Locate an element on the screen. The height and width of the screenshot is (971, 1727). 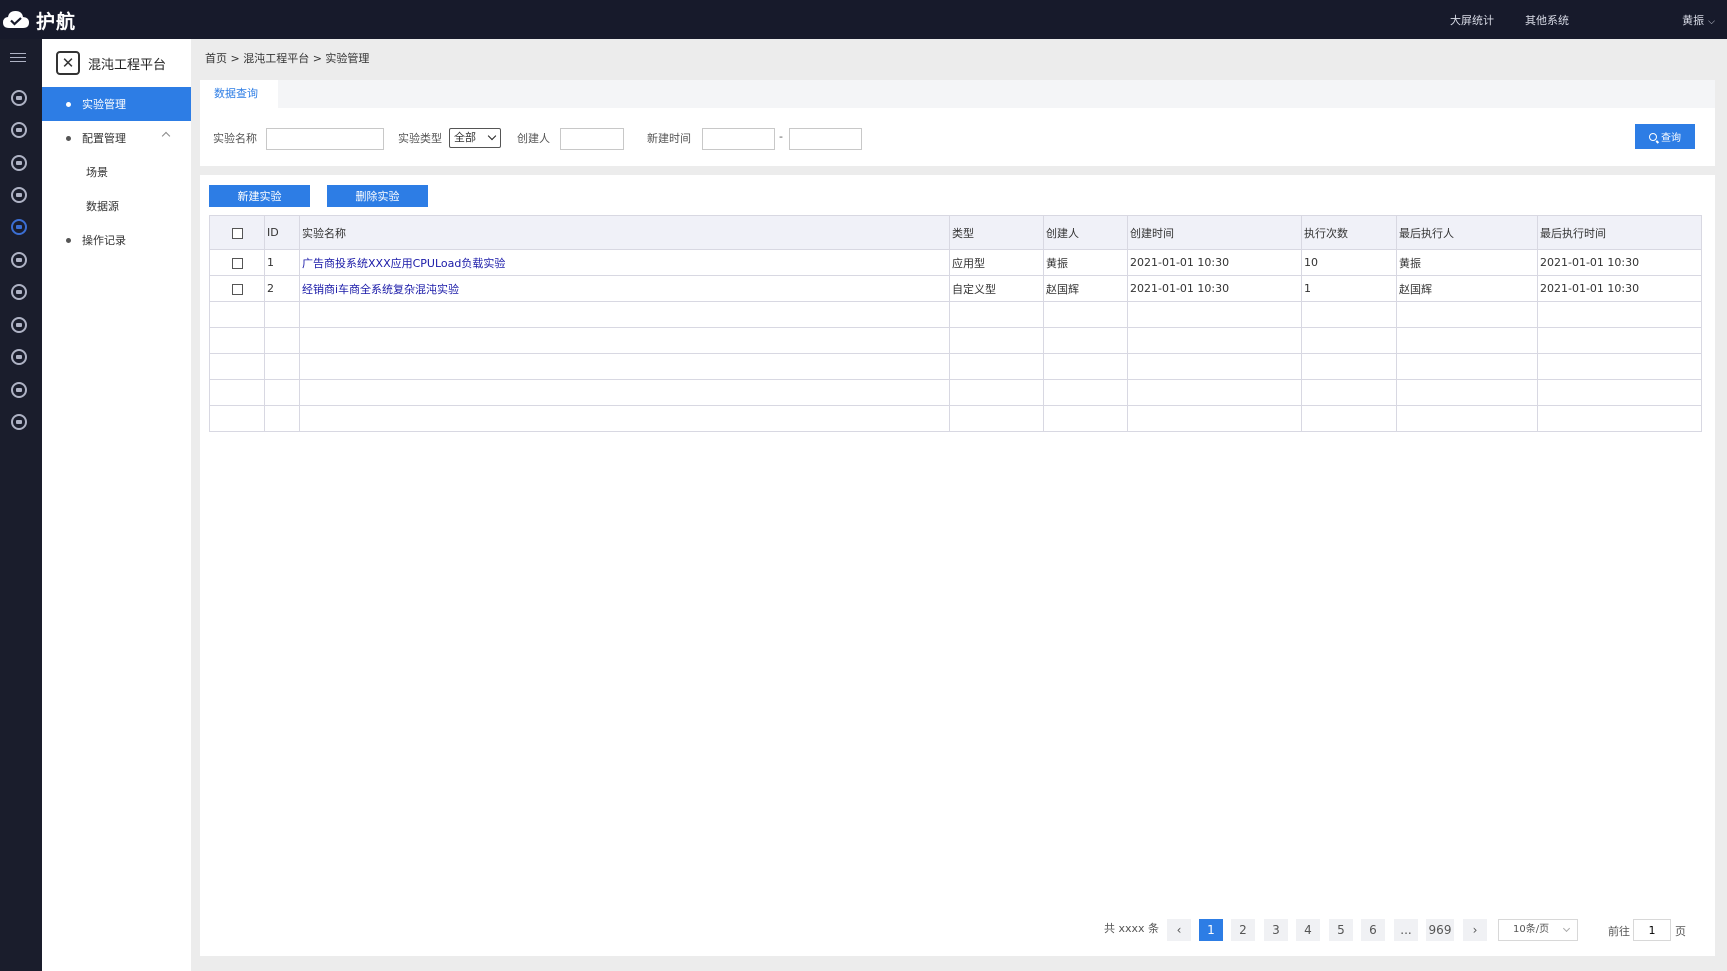
nav-item-experiment-management: 实验管理 is located at coordinates (116, 104).